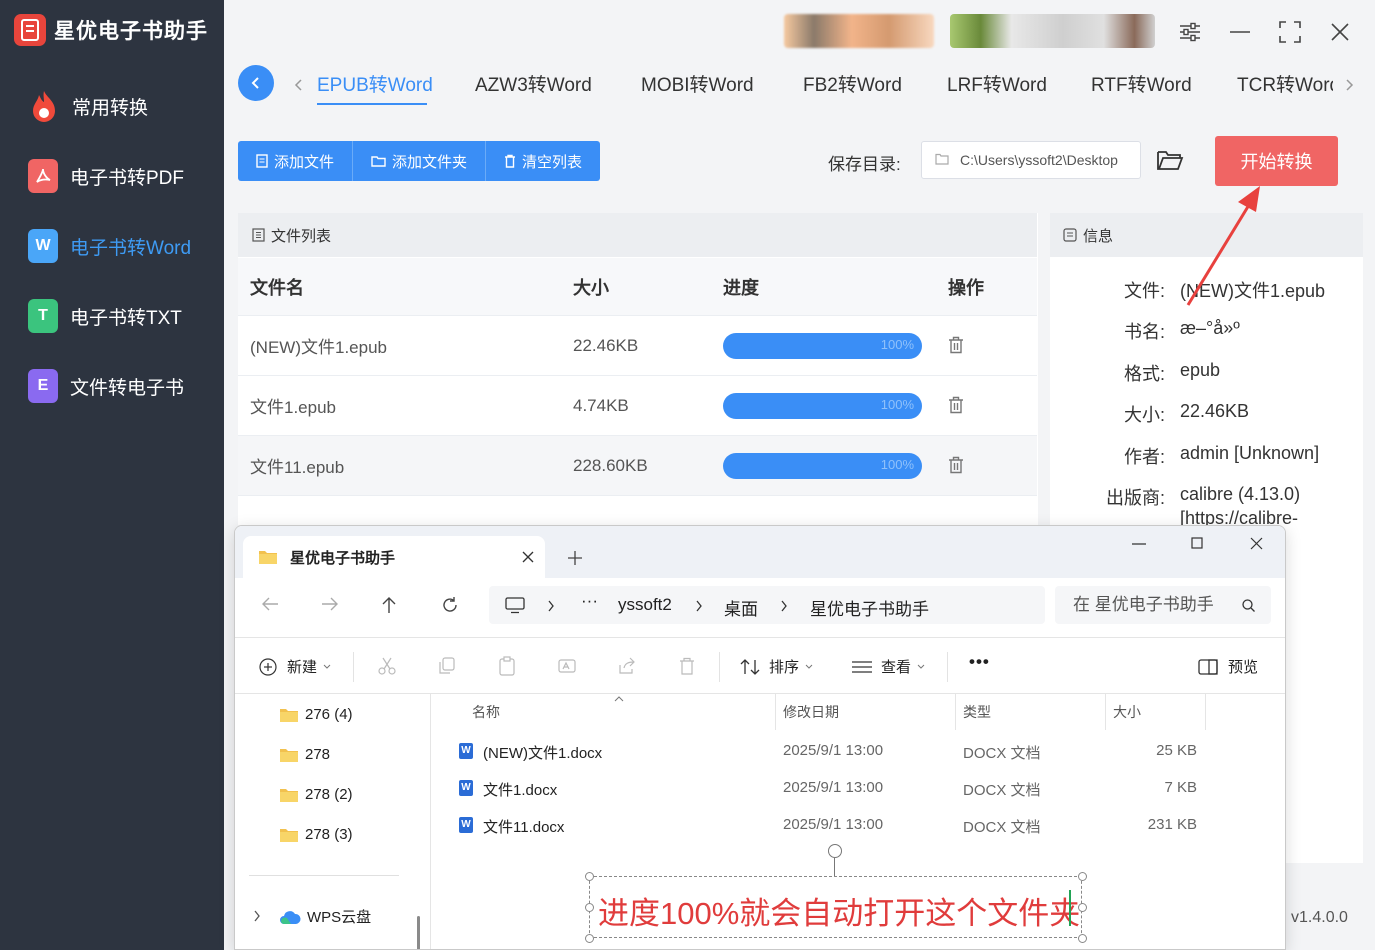 Image resolution: width=1375 pixels, height=950 pixels. Describe the element at coordinates (387, 666) in the screenshot. I see `cut-icon` at that location.